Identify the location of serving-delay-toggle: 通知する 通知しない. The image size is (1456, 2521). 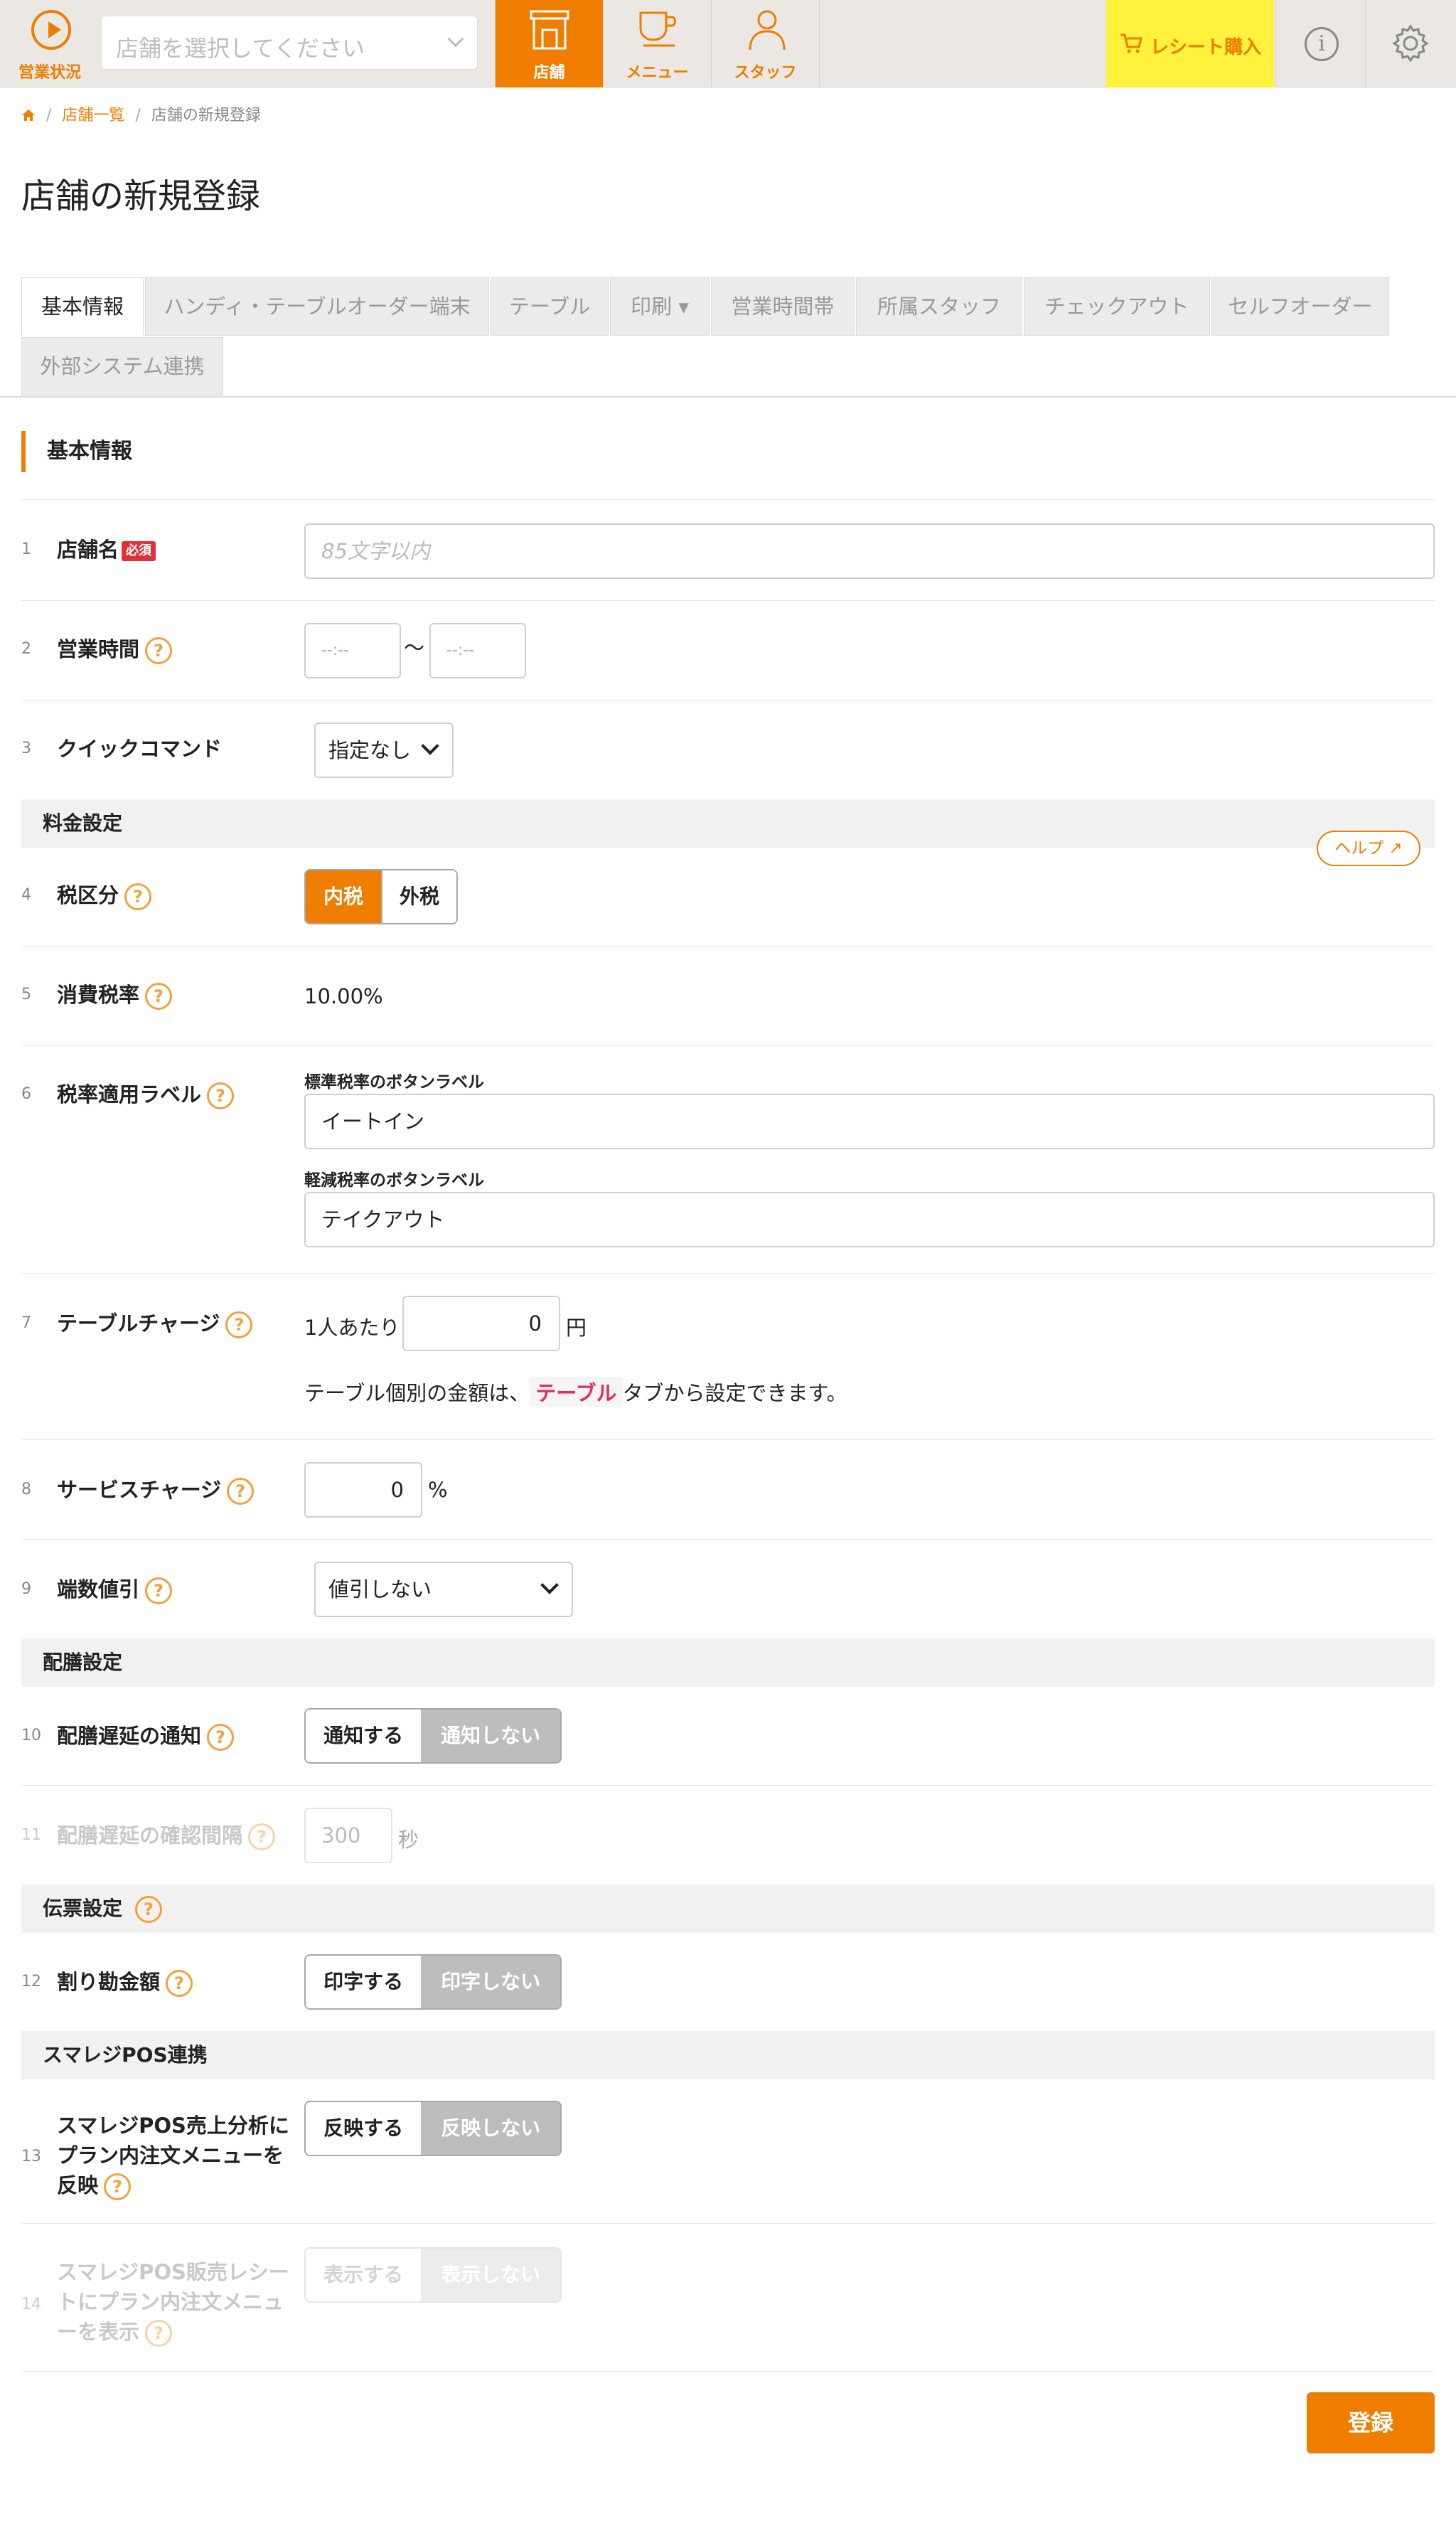
(433, 1736).